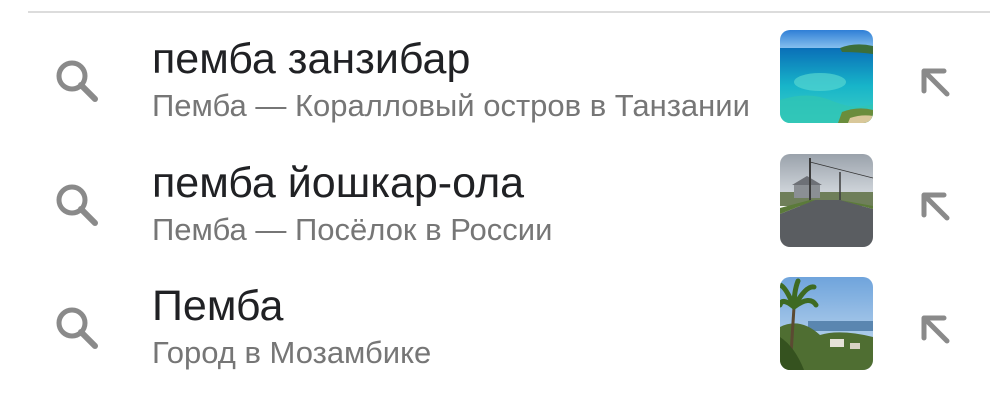 This screenshot has width=1000, height=409. I want to click on suggestion-title: пемба йошкар-ола, so click(338, 183).